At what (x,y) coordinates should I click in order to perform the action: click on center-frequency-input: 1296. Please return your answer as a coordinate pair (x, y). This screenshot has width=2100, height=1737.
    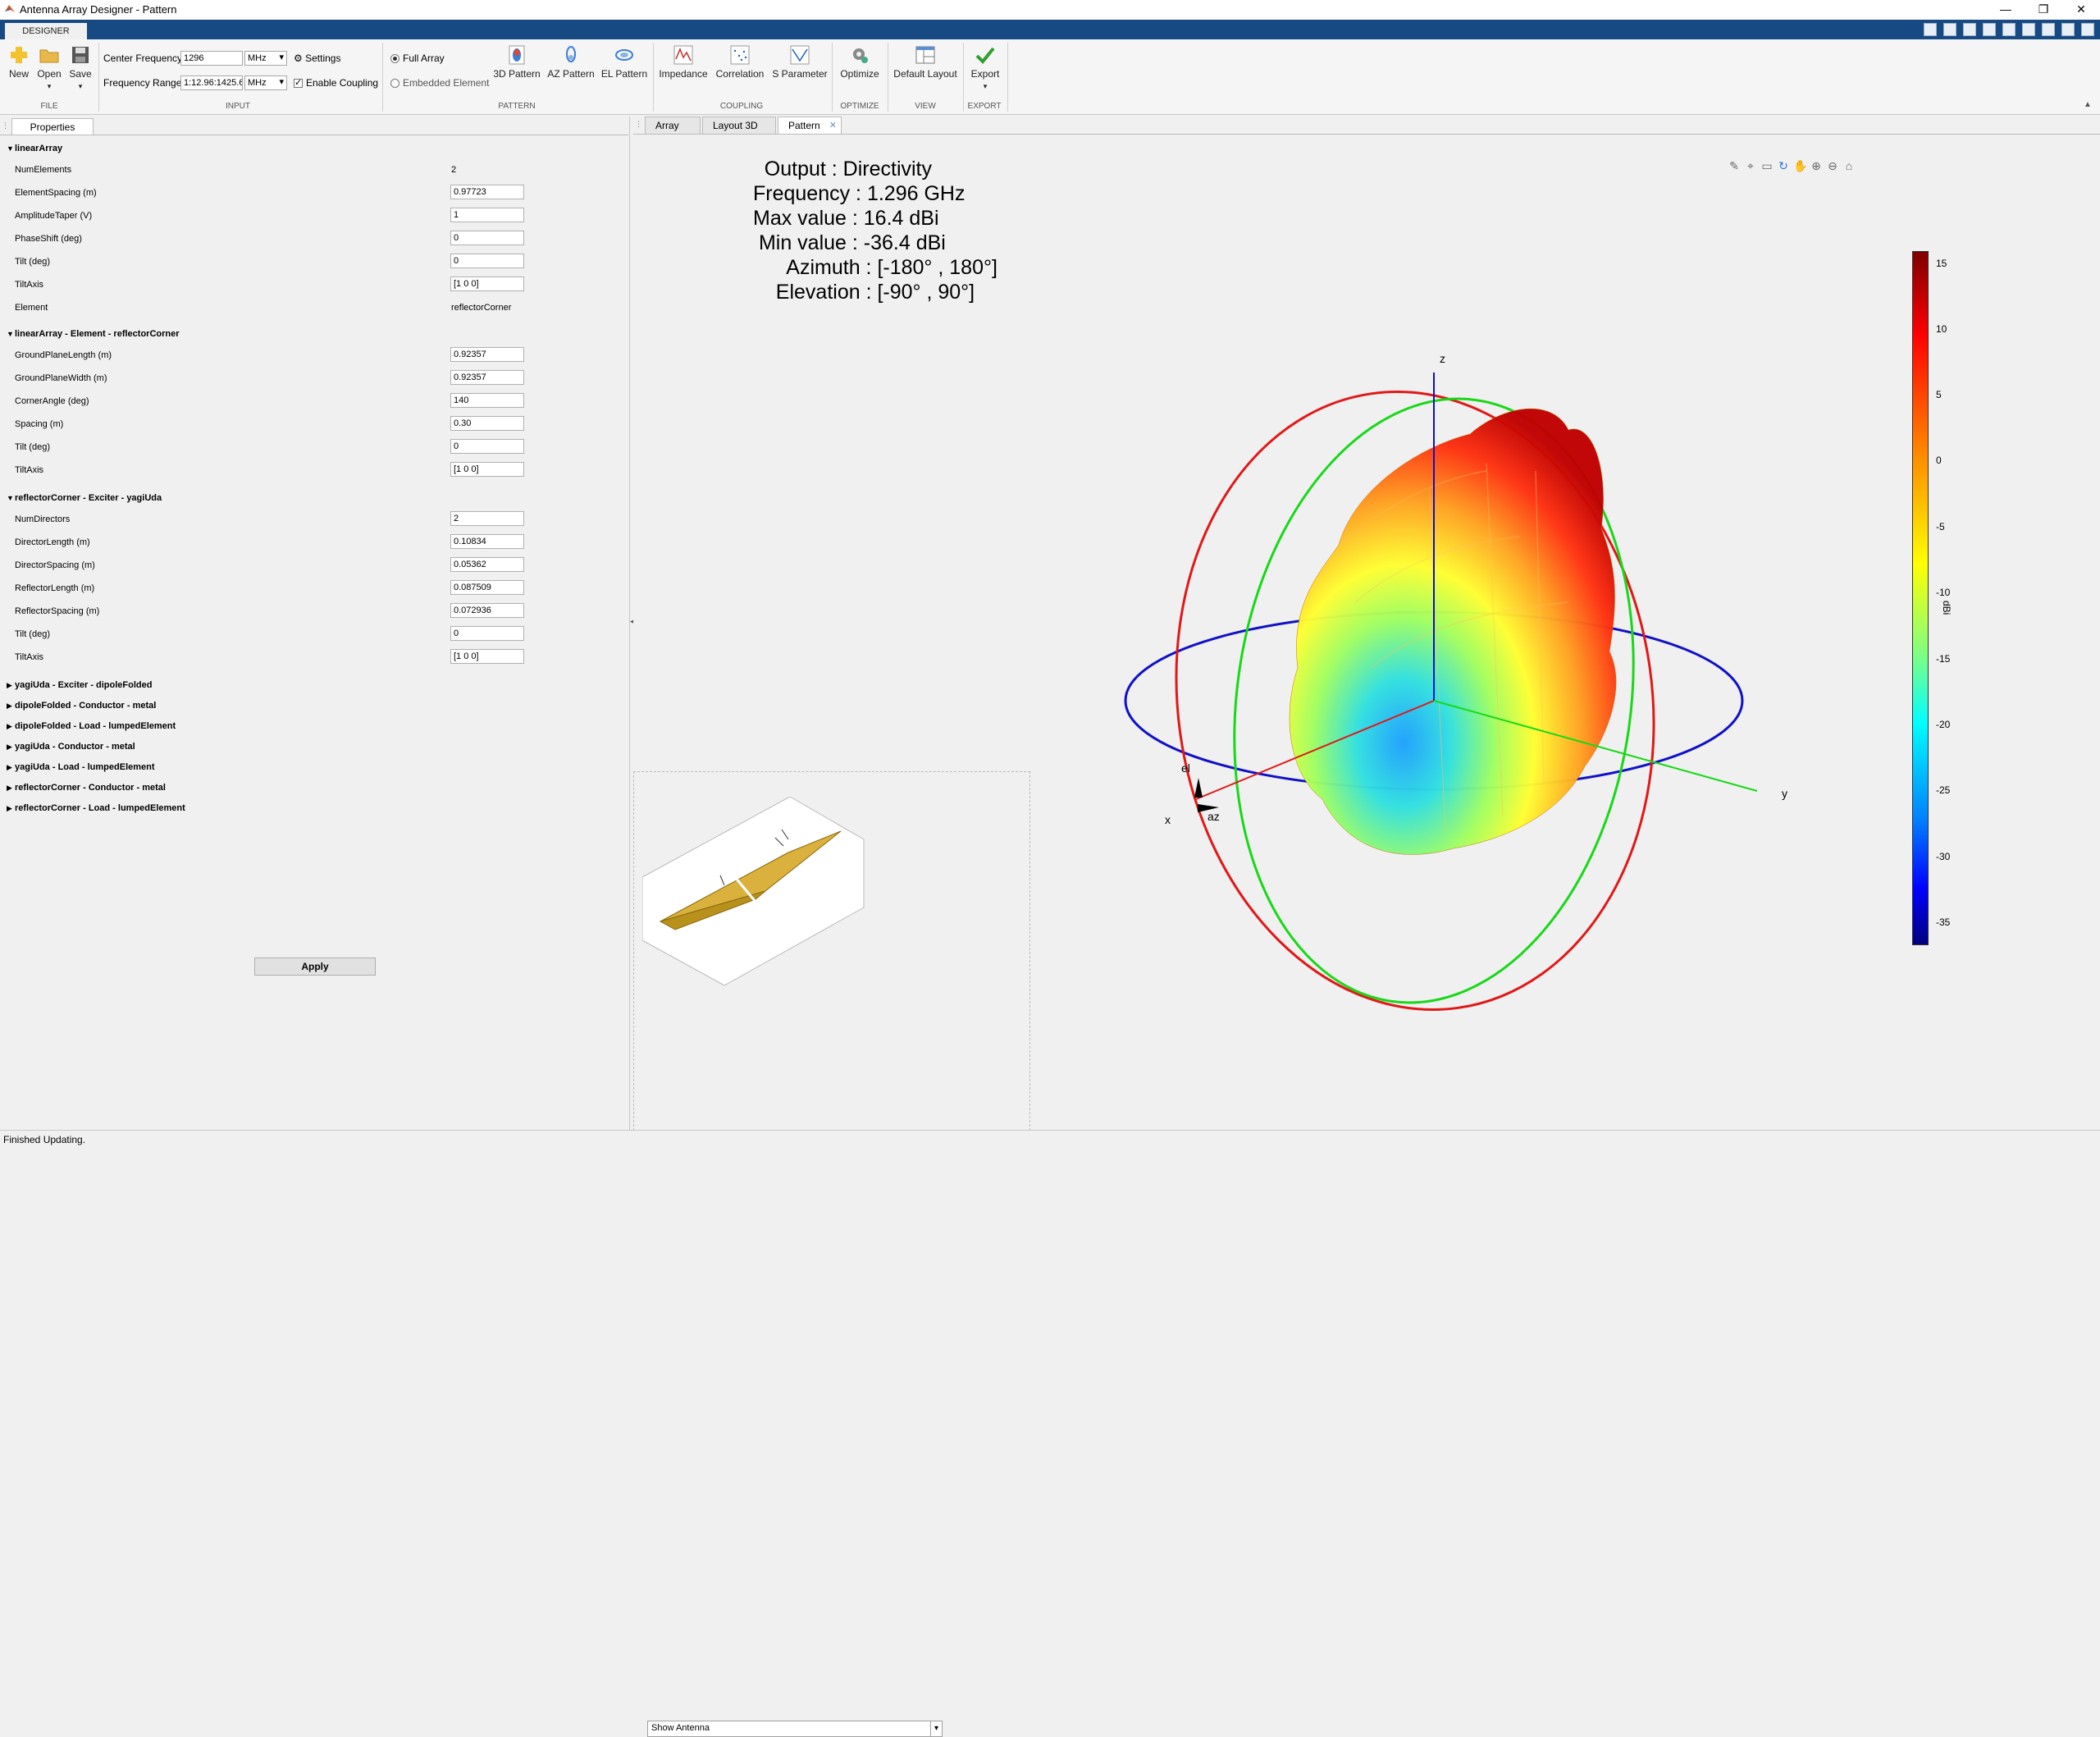
    Looking at the image, I should click on (212, 58).